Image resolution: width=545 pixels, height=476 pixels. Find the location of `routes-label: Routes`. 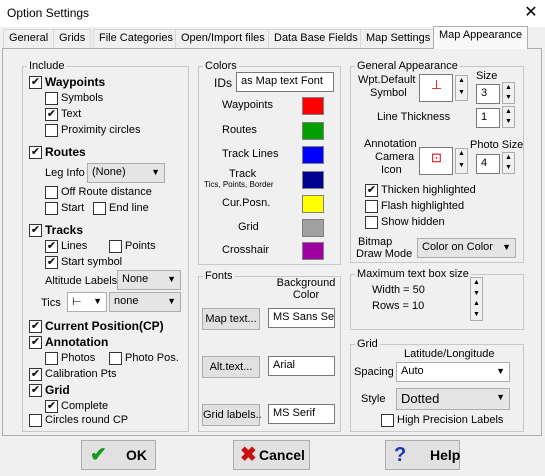

routes-label: Routes is located at coordinates (65, 152).